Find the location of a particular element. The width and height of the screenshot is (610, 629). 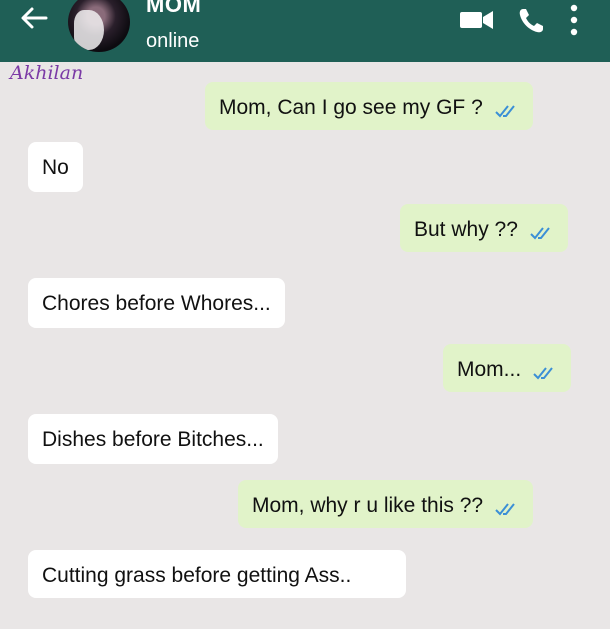

more-options-icon is located at coordinates (574, 21).